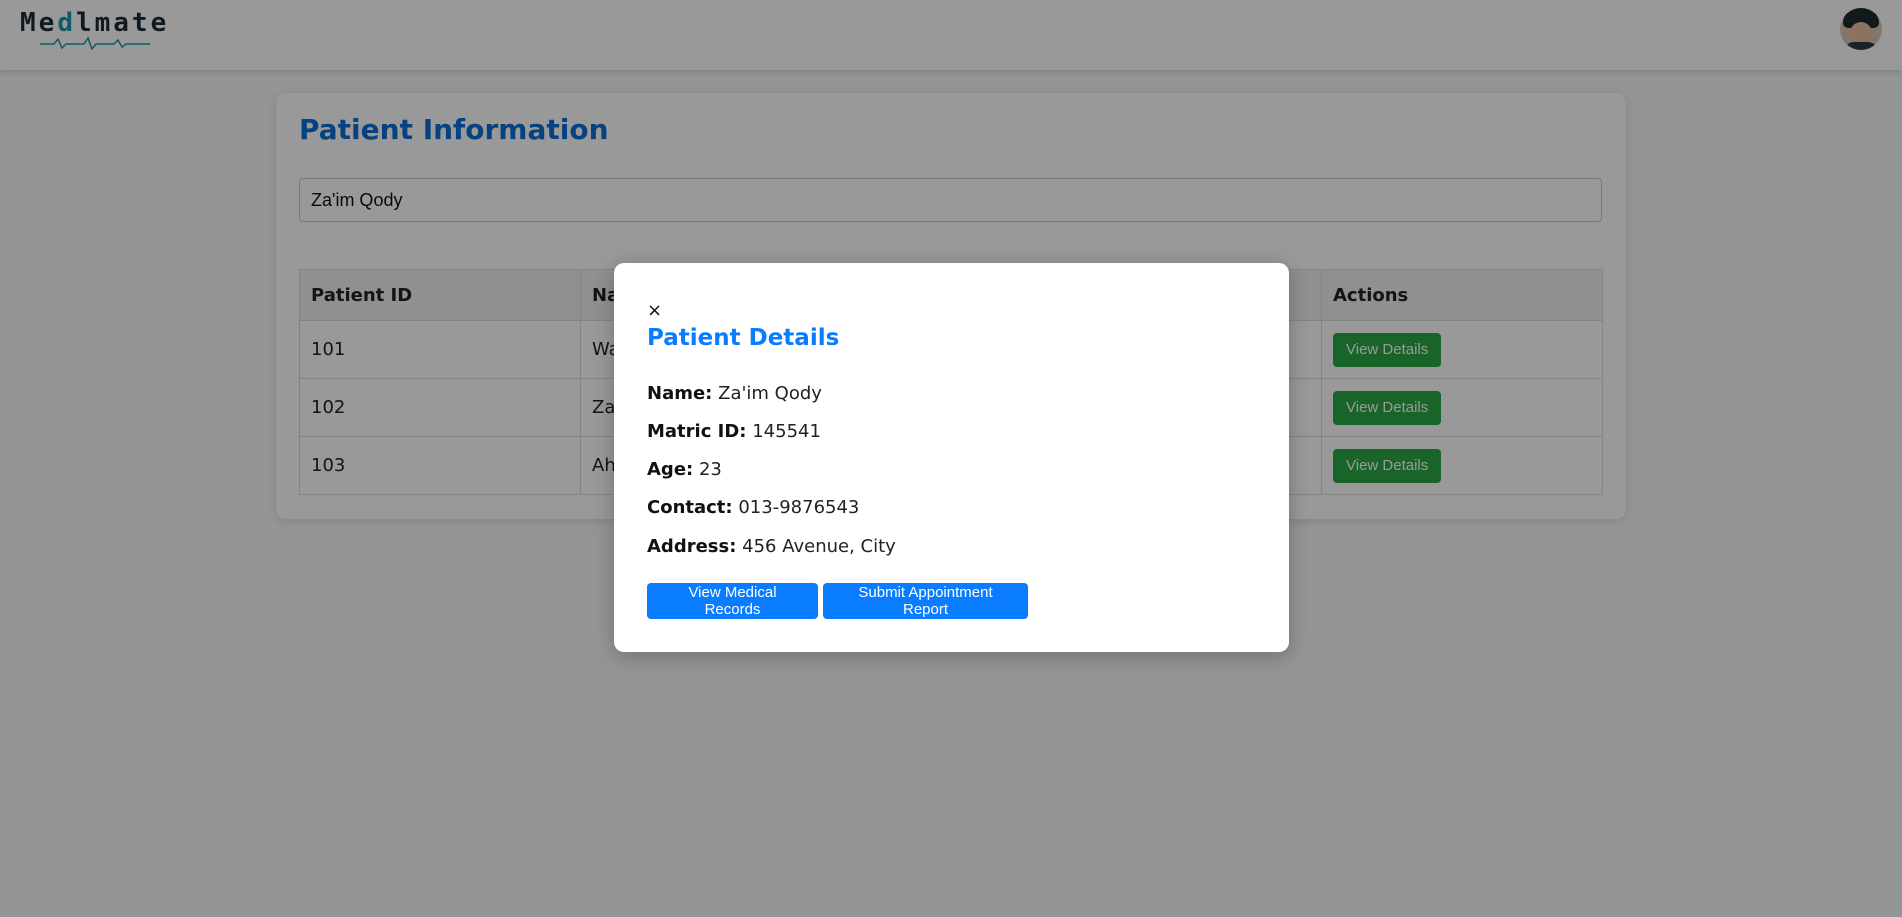  Describe the element at coordinates (710, 469) in the screenshot. I see `detail-value: 23` at that location.